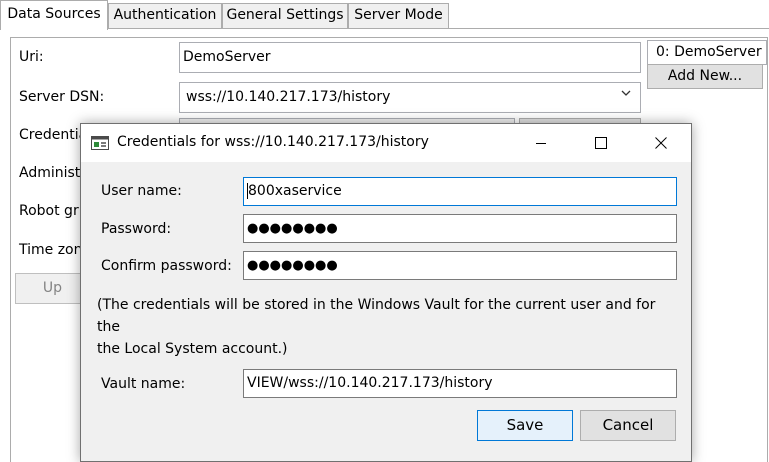 Image resolution: width=769 pixels, height=462 pixels. What do you see at coordinates (460, 383) in the screenshot?
I see `vault-name-input: VIEW/wss://10.140.217.173/history` at bounding box center [460, 383].